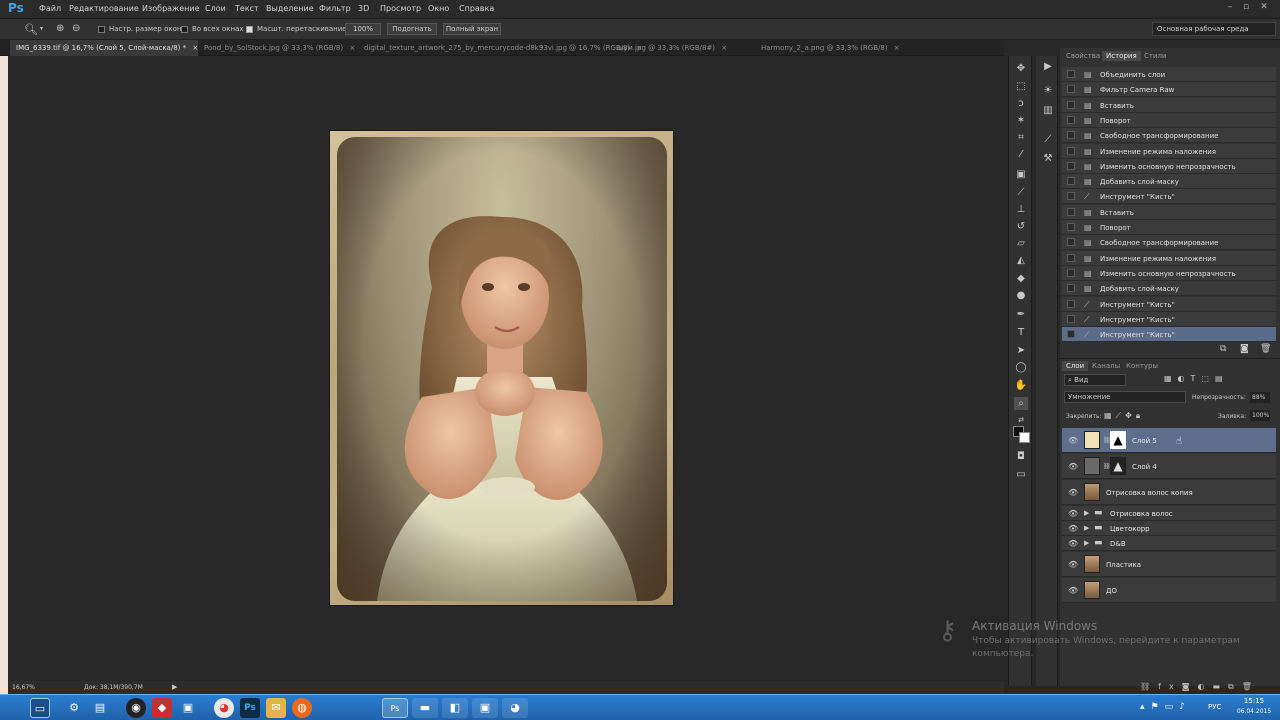 The width and height of the screenshot is (1280, 720). I want to click on opacity-input: 88%, so click(1260, 397).